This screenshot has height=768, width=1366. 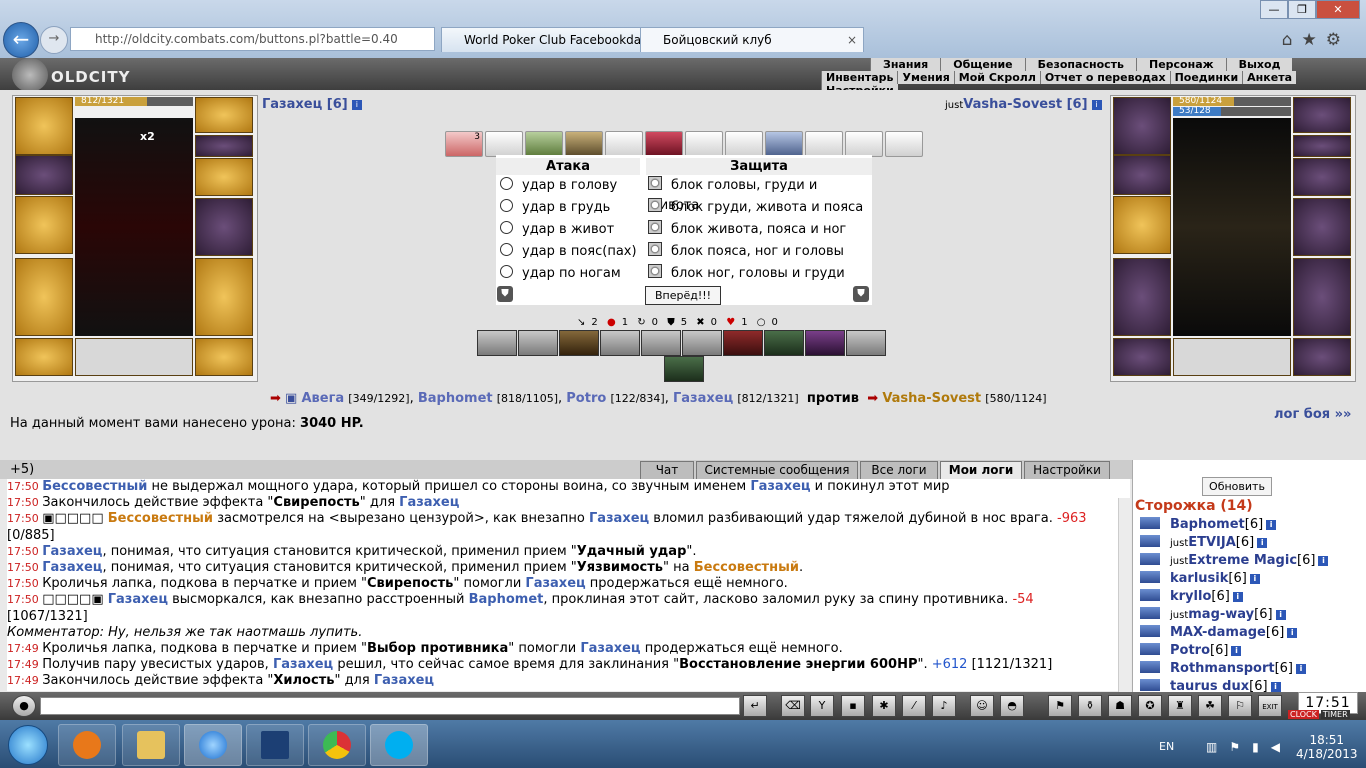 What do you see at coordinates (1312, 414) in the screenshot?
I see `battle-log-link: лог боя »»` at bounding box center [1312, 414].